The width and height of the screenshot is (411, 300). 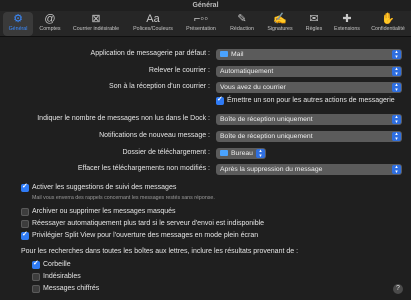 I want to click on folder-icon, so click(x=224, y=152).